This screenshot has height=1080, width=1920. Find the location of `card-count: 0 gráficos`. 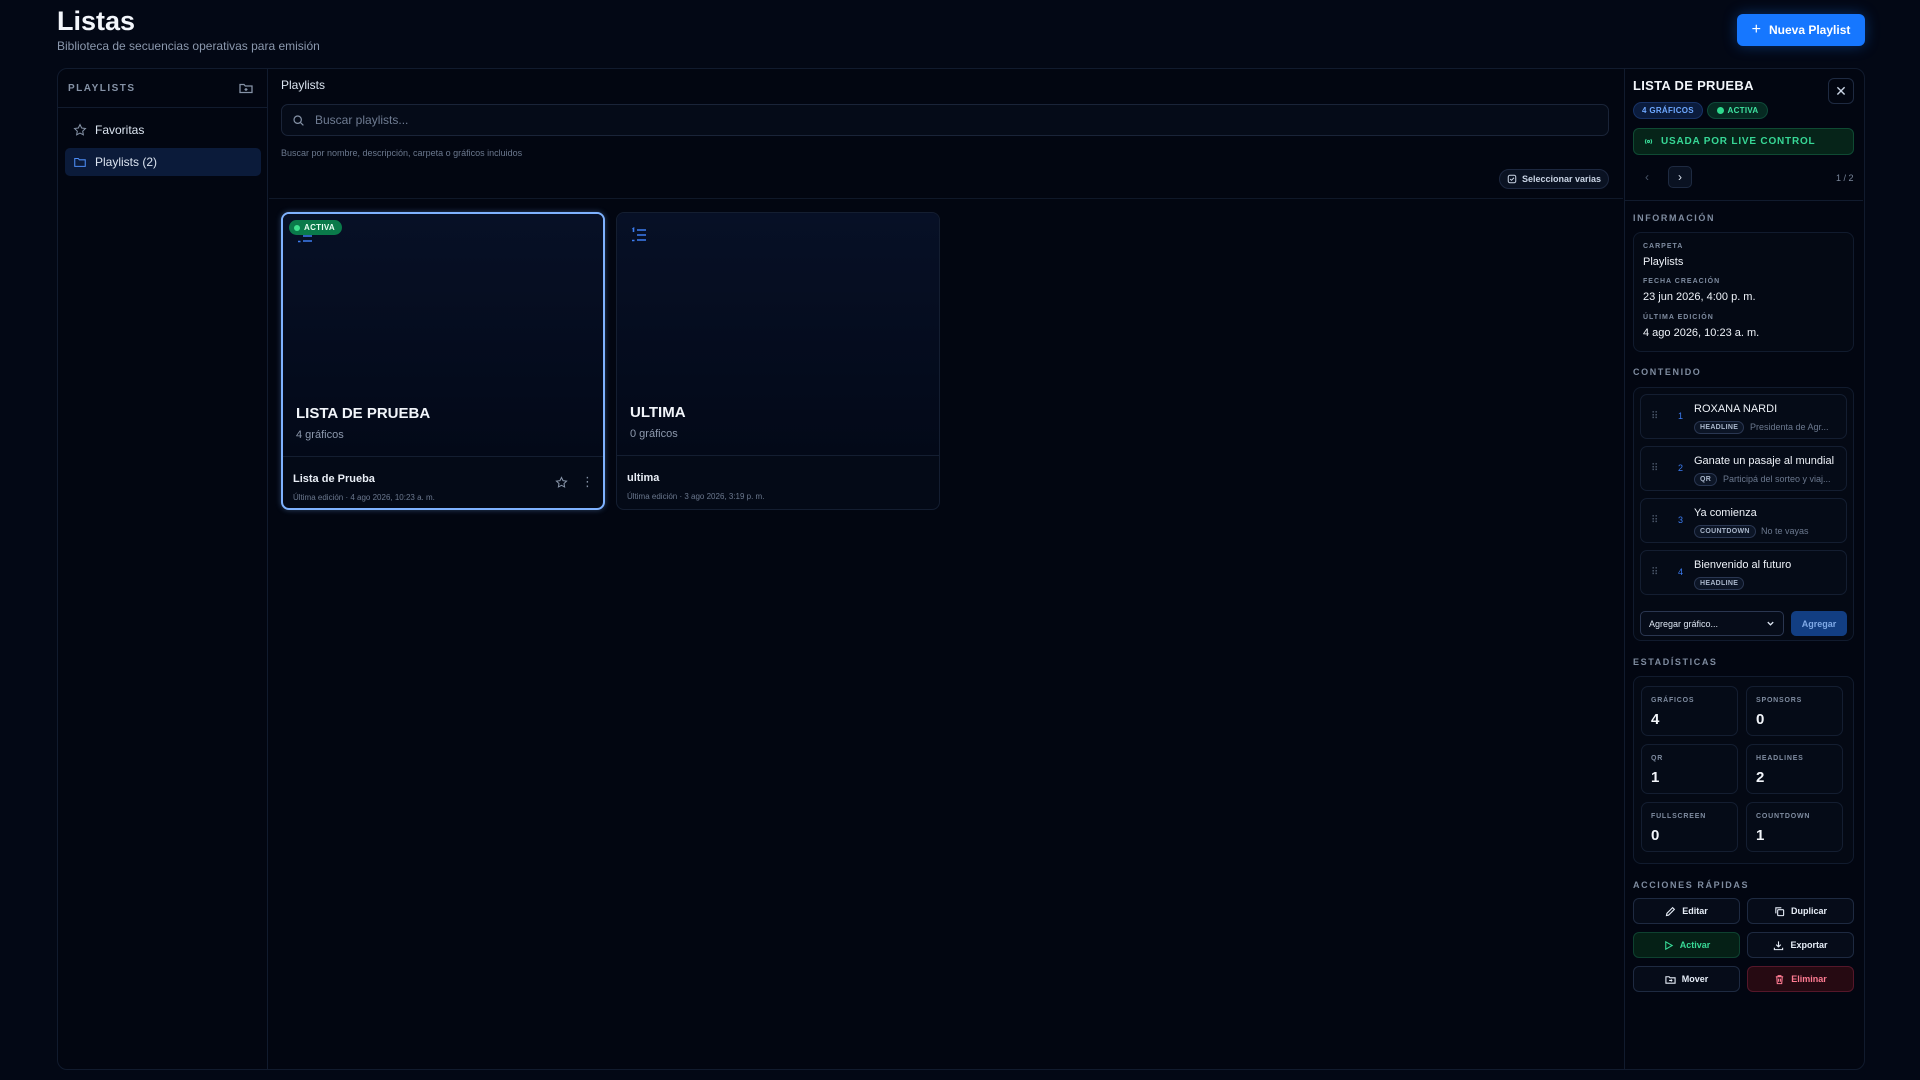

card-count: 0 gráficos is located at coordinates (654, 434).